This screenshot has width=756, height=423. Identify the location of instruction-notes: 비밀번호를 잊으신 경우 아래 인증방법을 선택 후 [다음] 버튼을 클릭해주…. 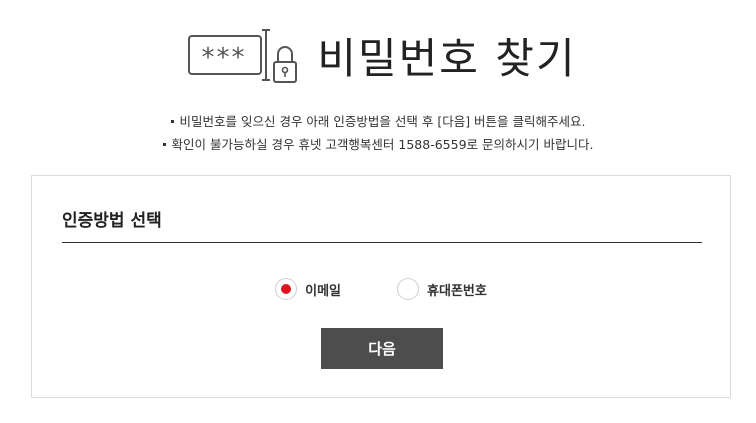
(378, 133).